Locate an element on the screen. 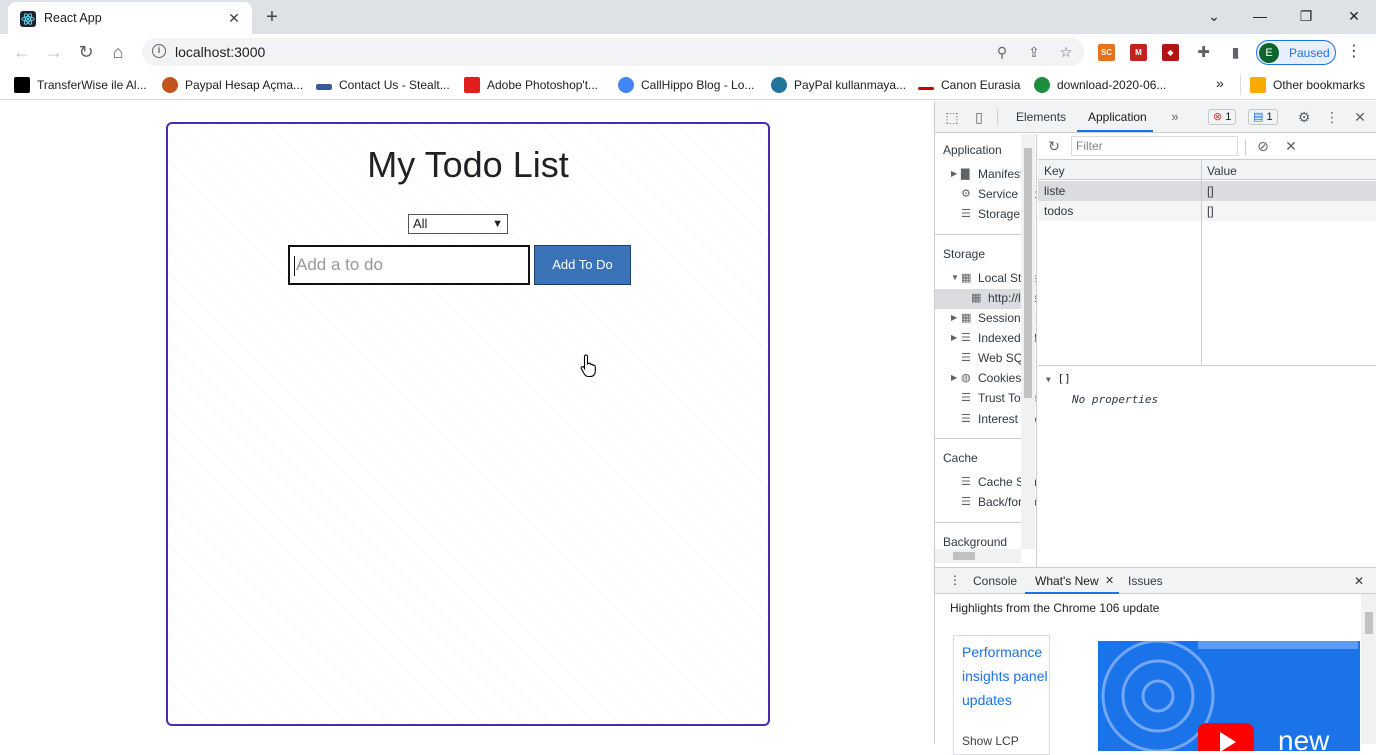 This screenshot has height=755, width=1376. table-row: liste [] is located at coordinates (1207, 191).